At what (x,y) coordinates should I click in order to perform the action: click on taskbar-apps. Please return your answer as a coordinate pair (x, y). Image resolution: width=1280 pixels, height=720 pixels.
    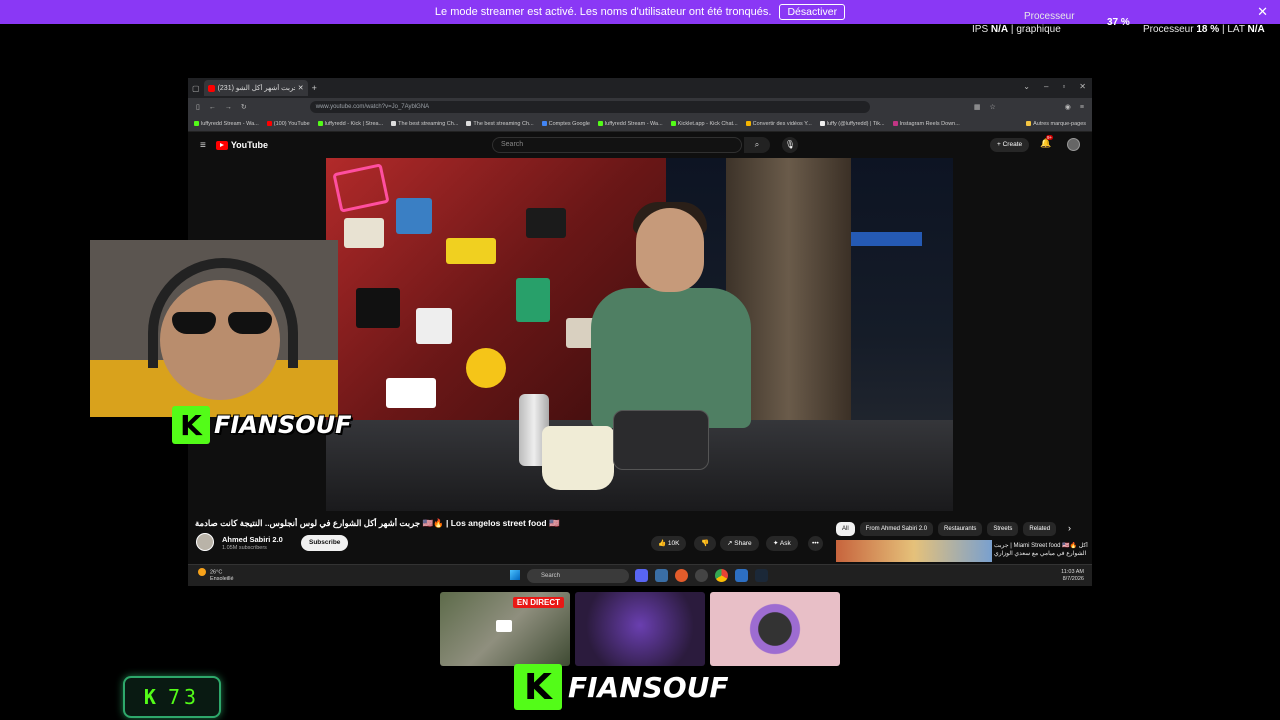
    Looking at the image, I should click on (701, 575).